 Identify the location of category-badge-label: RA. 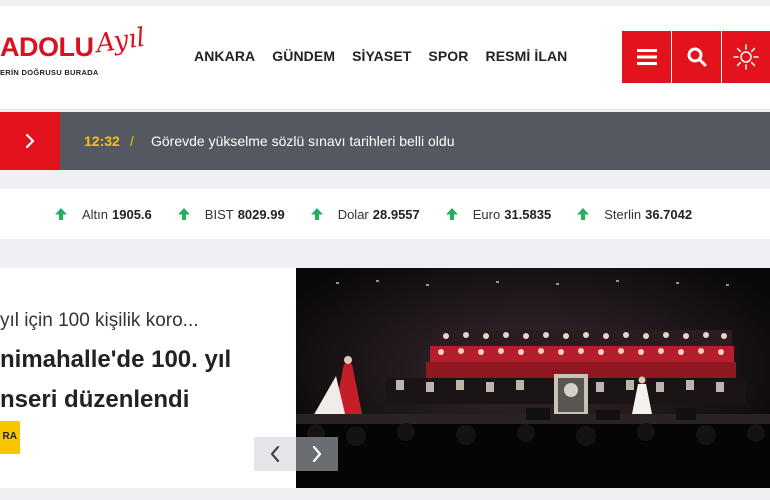
(9, 436).